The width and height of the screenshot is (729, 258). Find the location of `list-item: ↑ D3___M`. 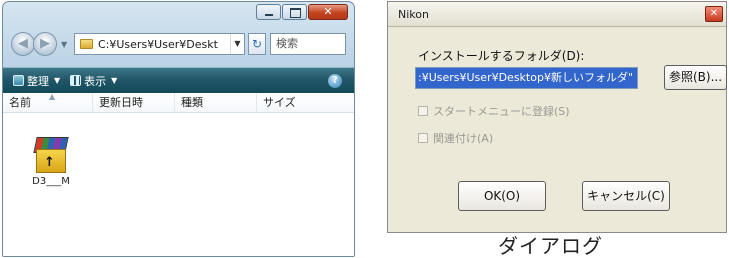

list-item: ↑ D3___M is located at coordinates (51, 161).